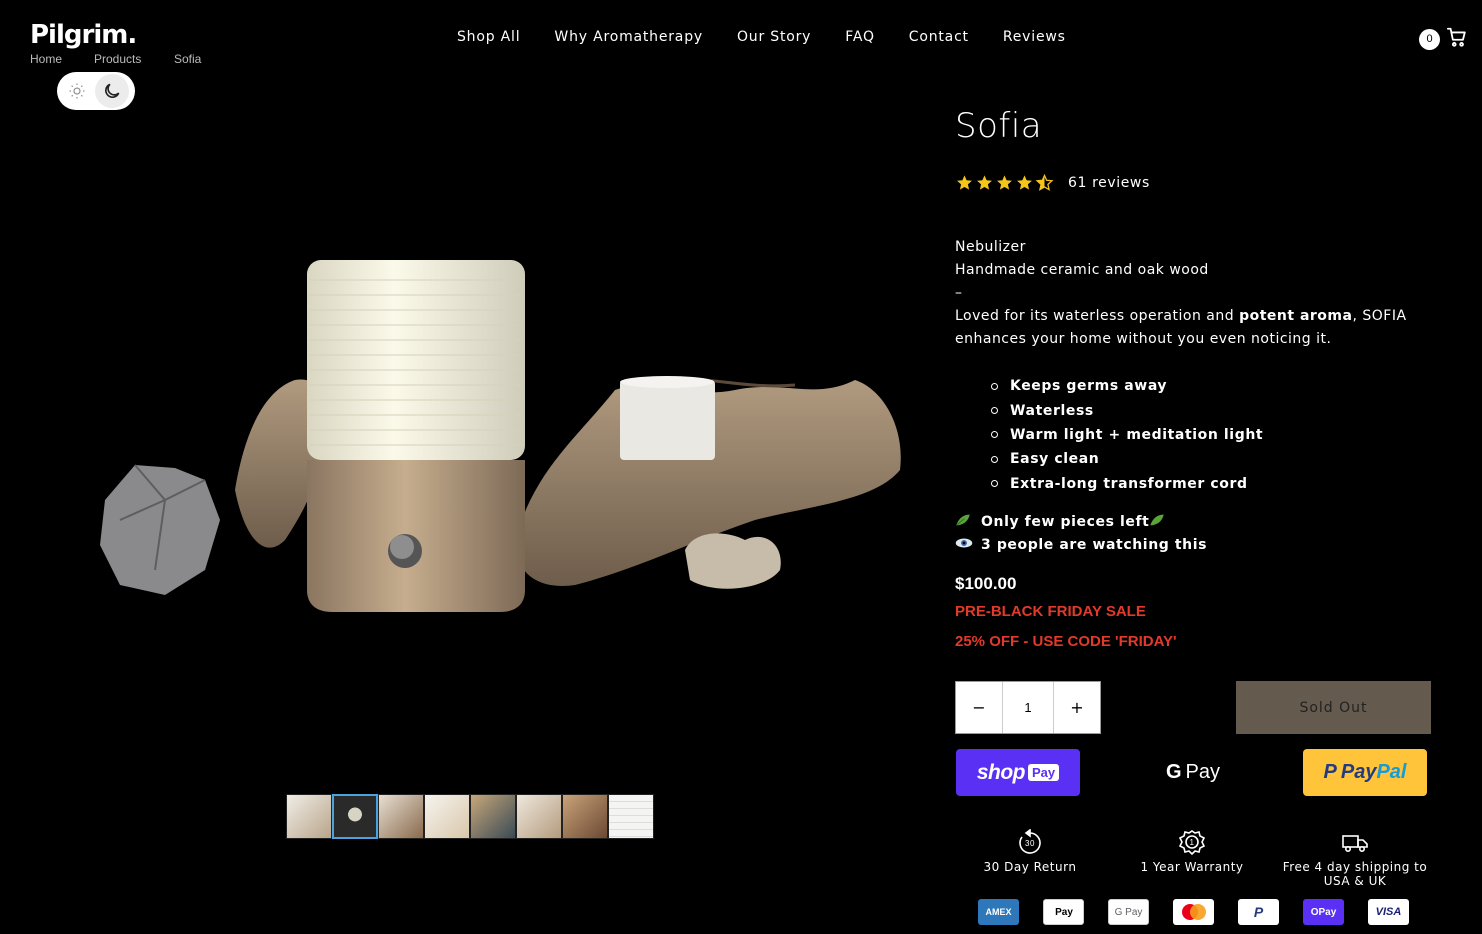  What do you see at coordinates (112, 91) in the screenshot?
I see `moon-icon` at bounding box center [112, 91].